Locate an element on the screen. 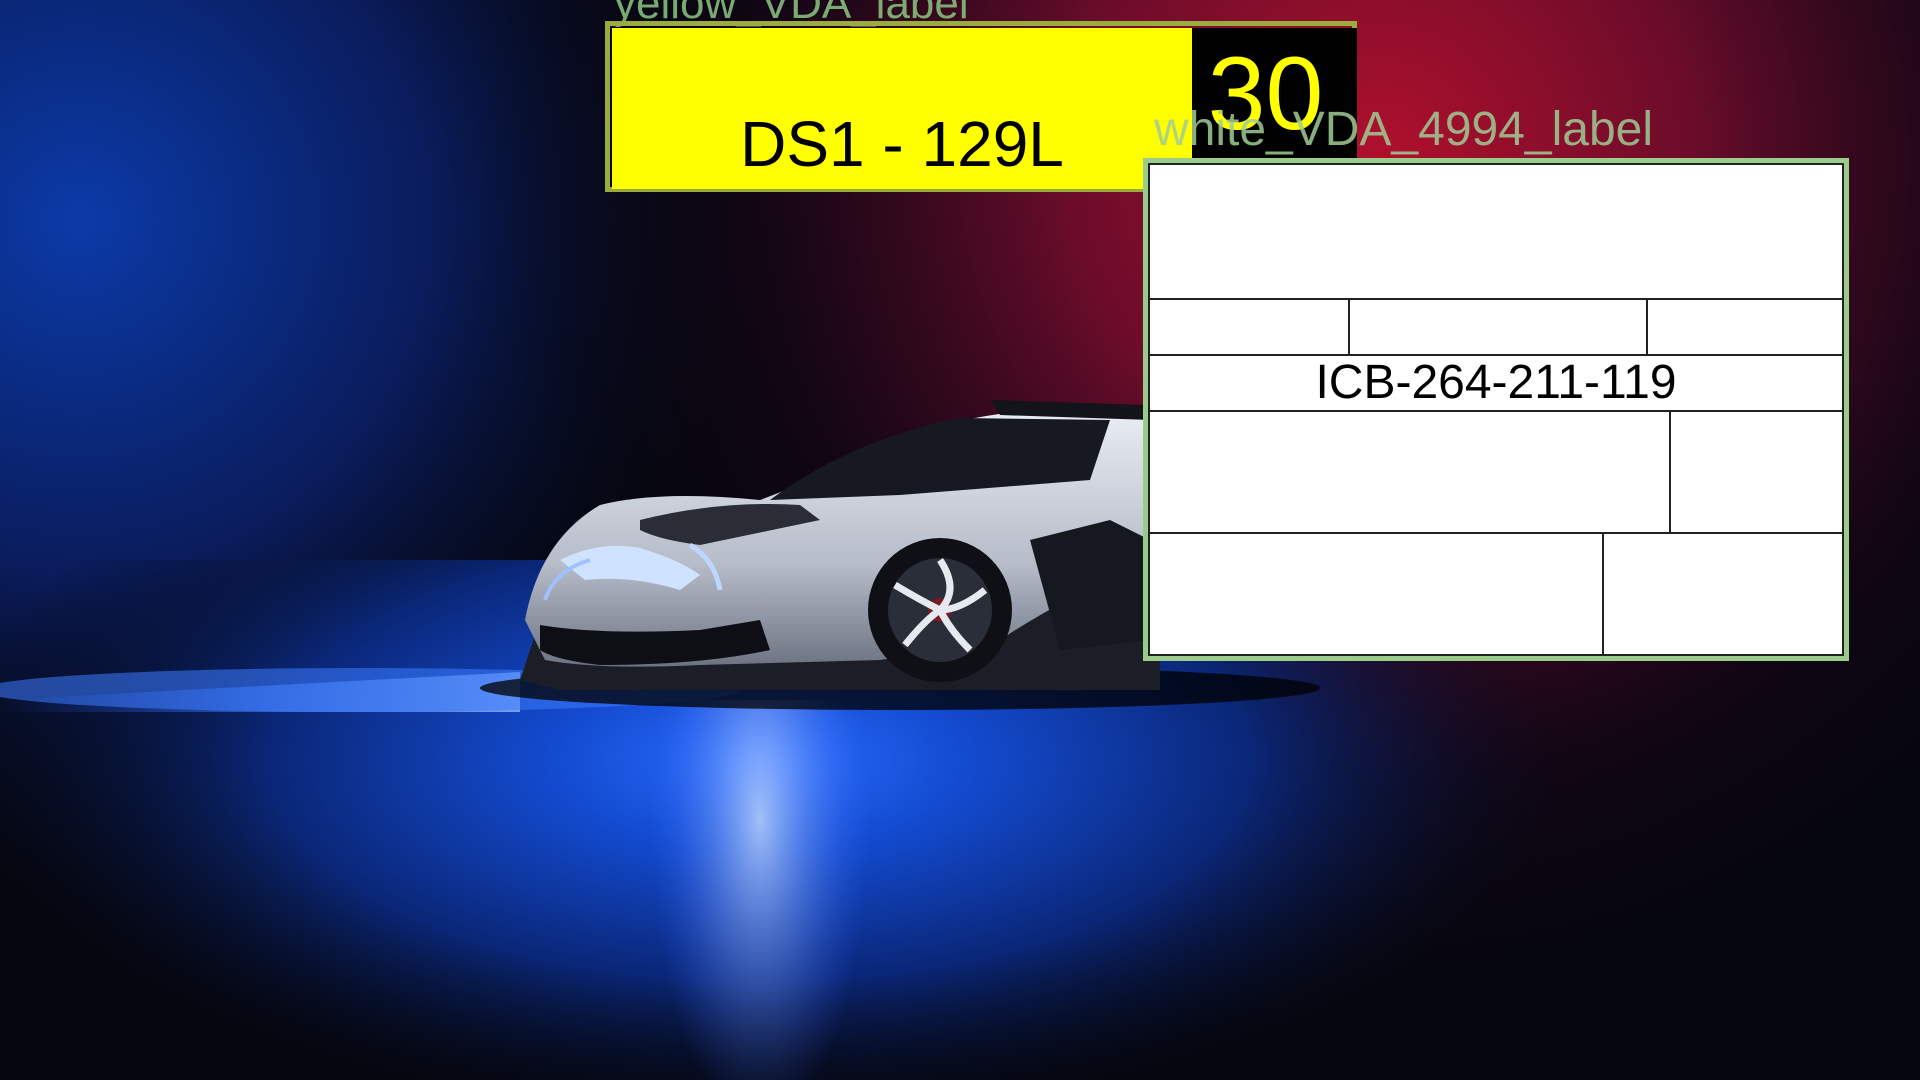 Image resolution: width=1920 pixels, height=1080 pixels. yellow-label-code-field: DS1 - 129L is located at coordinates (902, 108).